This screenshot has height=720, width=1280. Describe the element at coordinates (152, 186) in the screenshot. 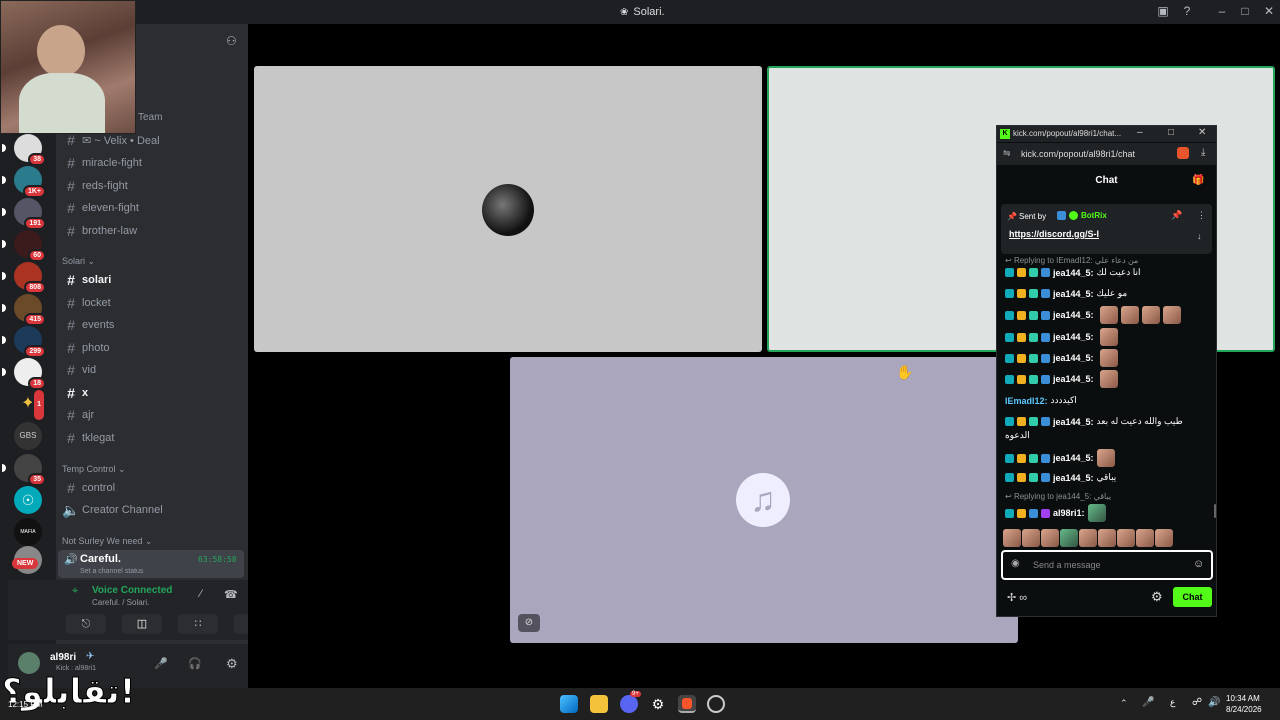

I see `channel-item: # reds-fight` at that location.